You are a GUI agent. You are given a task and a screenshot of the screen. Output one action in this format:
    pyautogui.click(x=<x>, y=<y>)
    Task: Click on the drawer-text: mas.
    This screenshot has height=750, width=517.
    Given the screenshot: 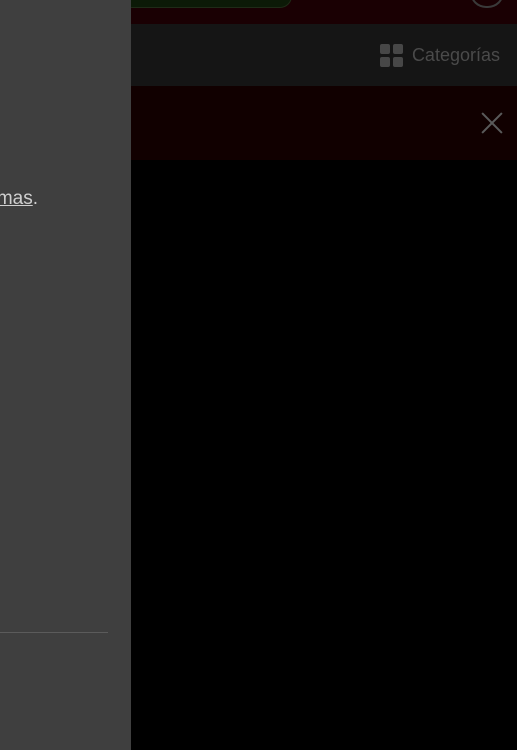 What is the action you would take?
    pyautogui.click(x=19, y=199)
    